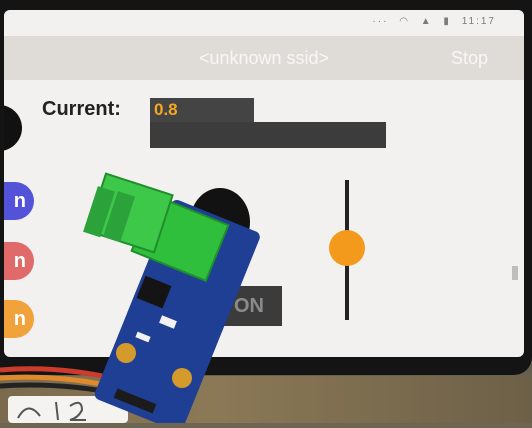 Image resolution: width=532 pixels, height=428 pixels. What do you see at coordinates (19, 319) in the screenshot?
I see `side-button-orange: n` at bounding box center [19, 319].